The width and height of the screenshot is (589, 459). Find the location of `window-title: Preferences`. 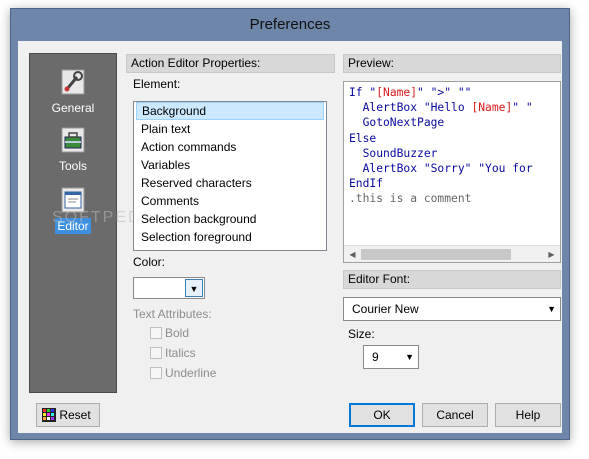

window-title: Preferences is located at coordinates (290, 24).